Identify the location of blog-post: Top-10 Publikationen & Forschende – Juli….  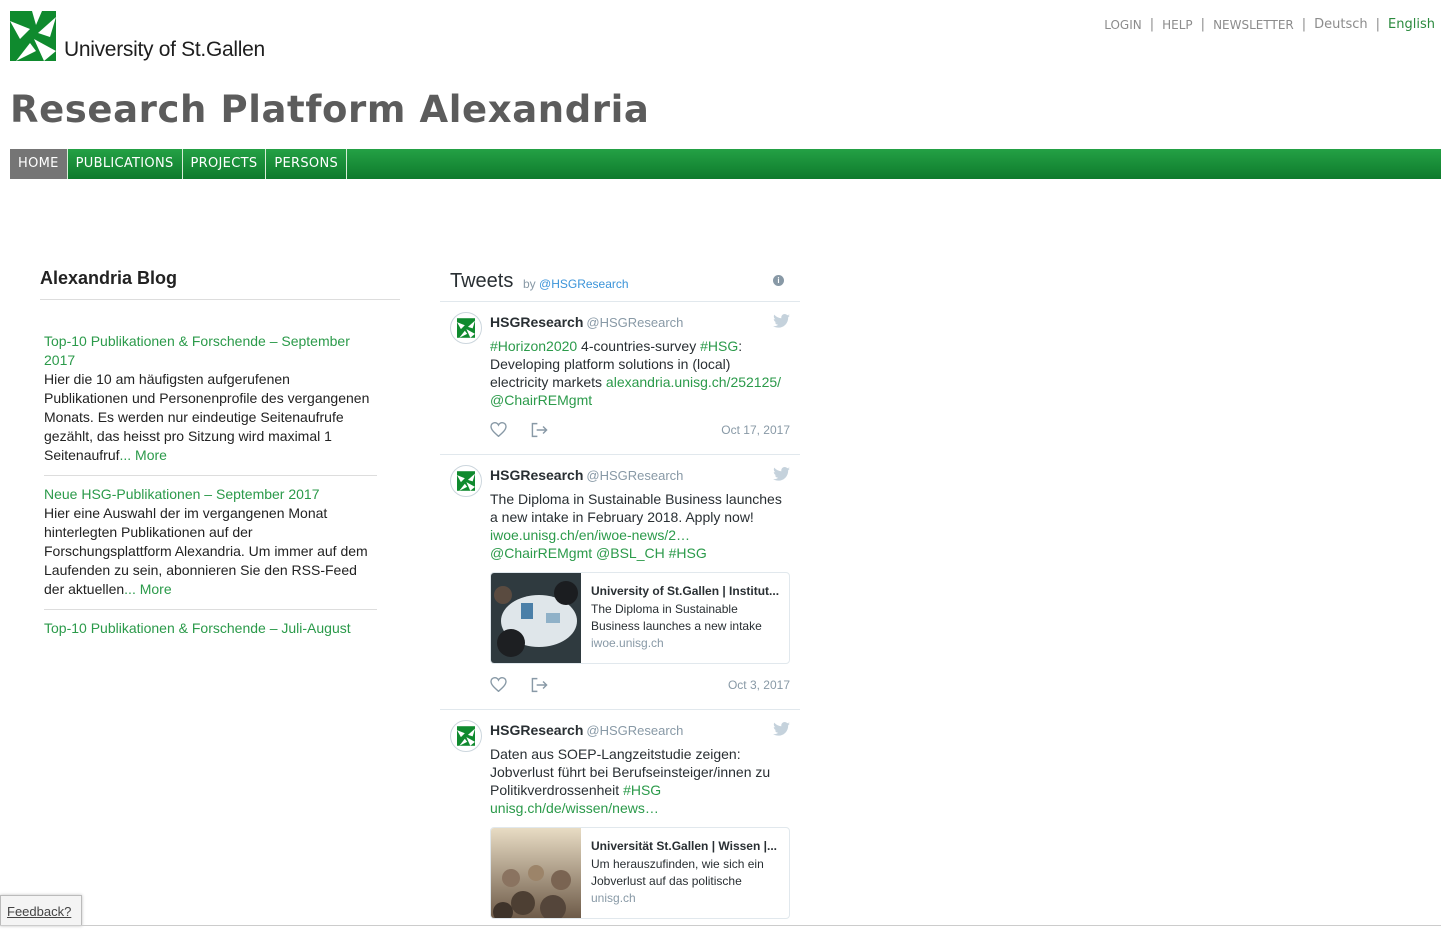
(210, 633).